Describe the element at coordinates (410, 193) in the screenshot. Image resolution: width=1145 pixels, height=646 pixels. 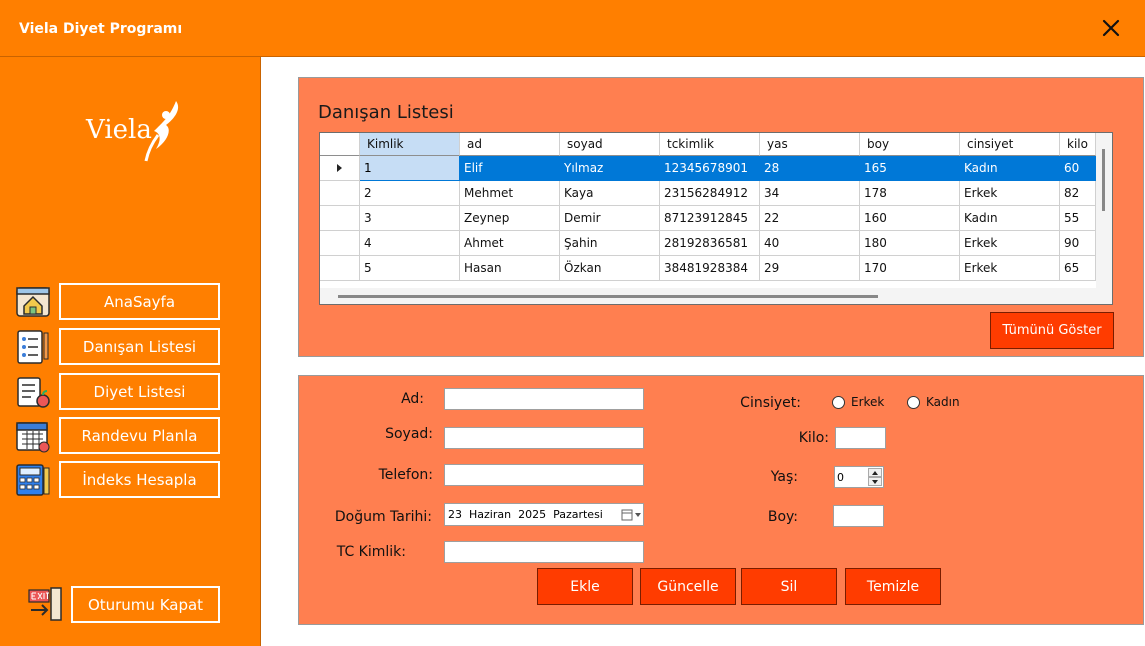
I see `cell-kimlik: 2` at that location.